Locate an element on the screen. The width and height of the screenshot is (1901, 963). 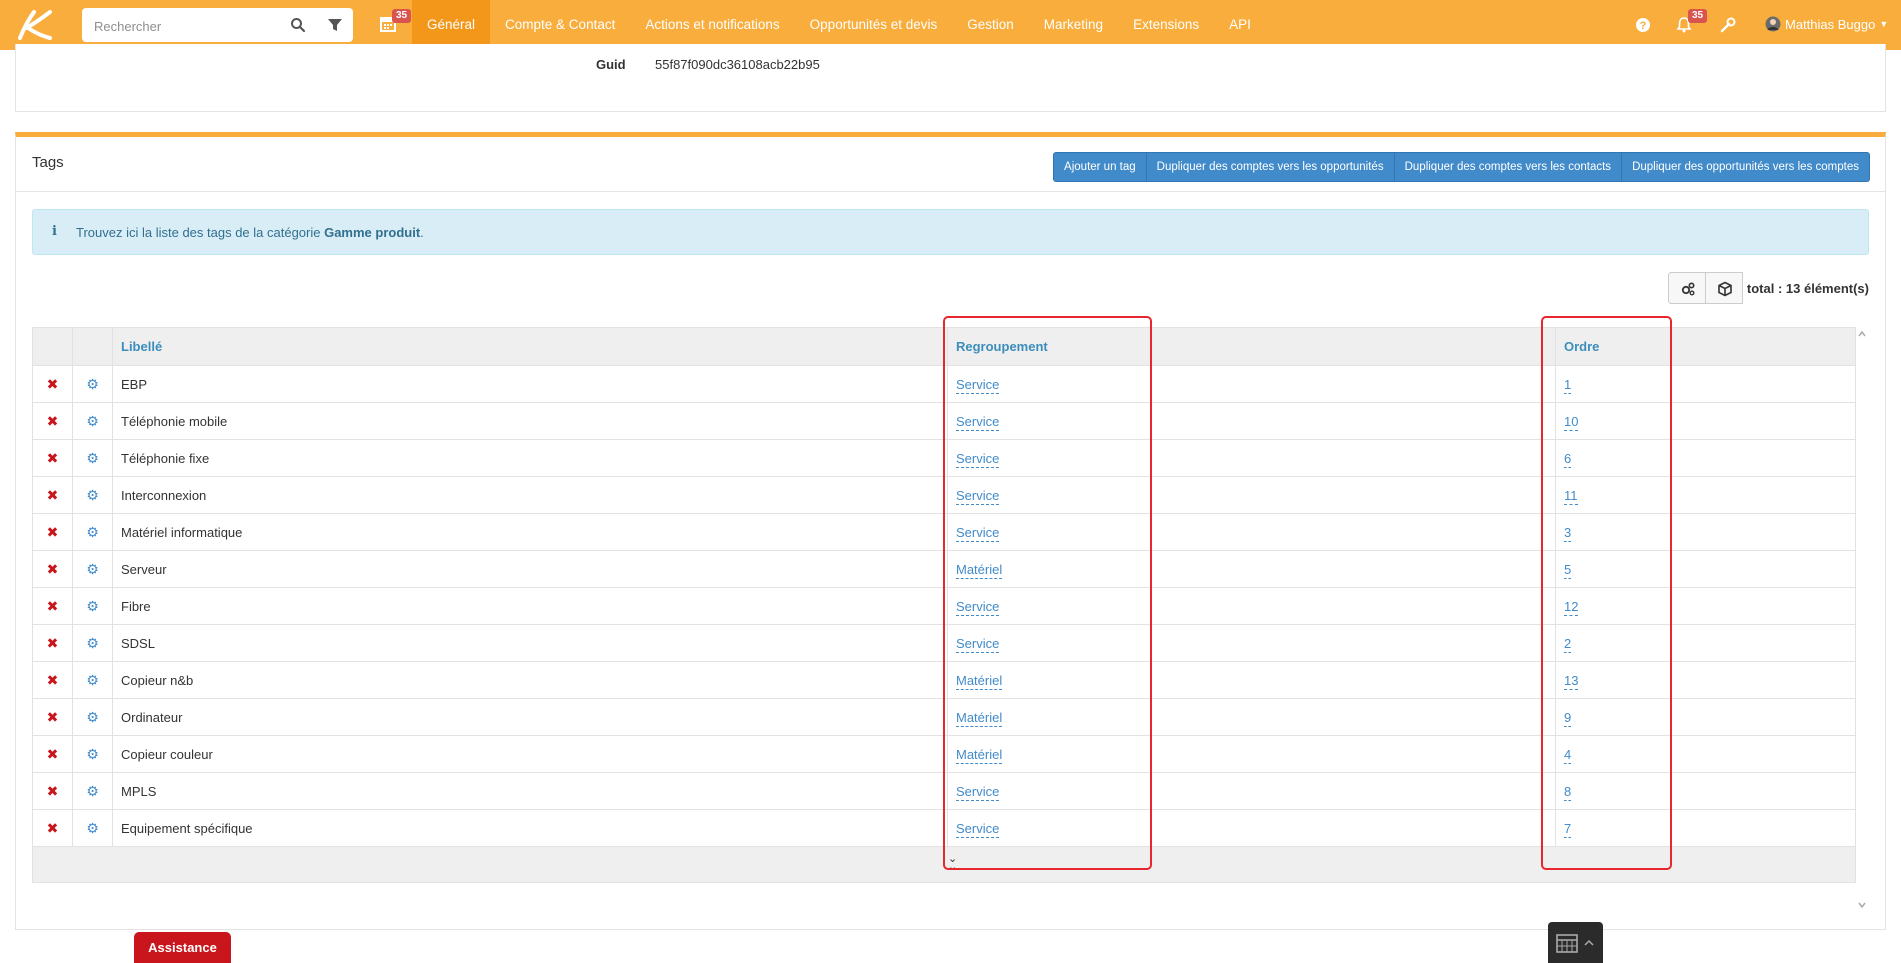
highlight-ordre-column is located at coordinates (1606, 593).